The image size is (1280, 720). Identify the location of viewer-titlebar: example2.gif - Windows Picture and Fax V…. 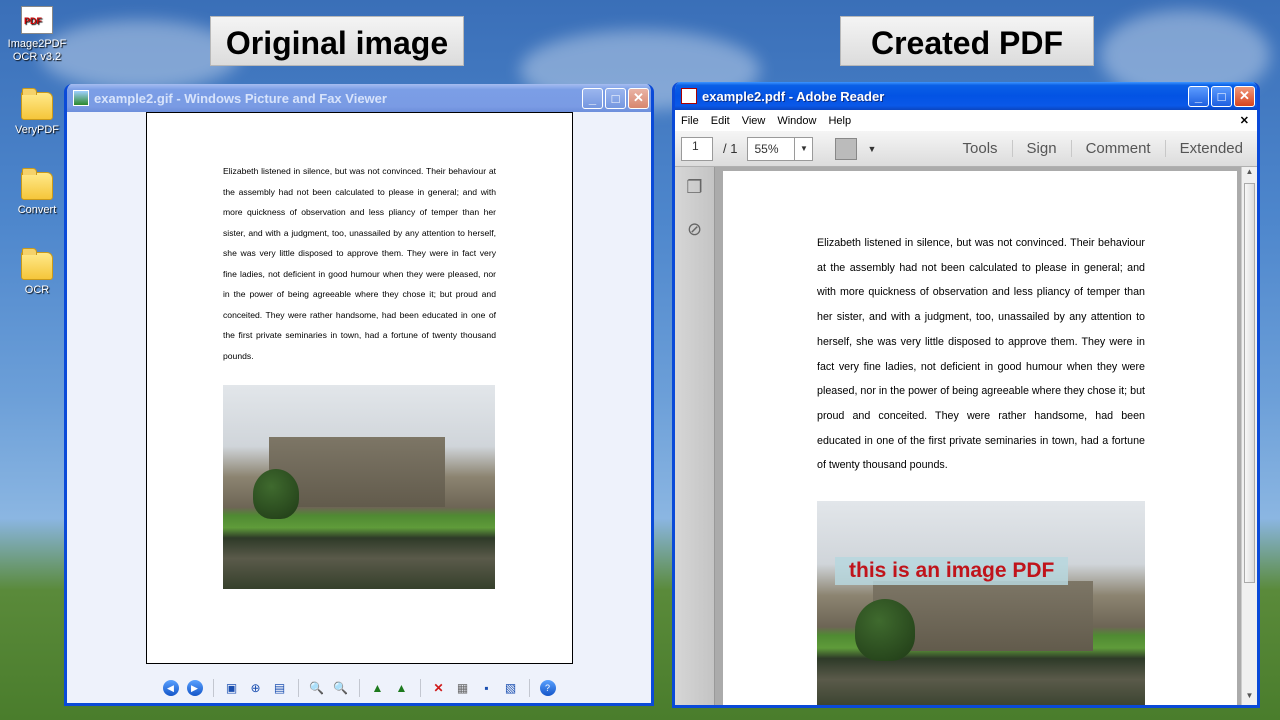
(359, 98).